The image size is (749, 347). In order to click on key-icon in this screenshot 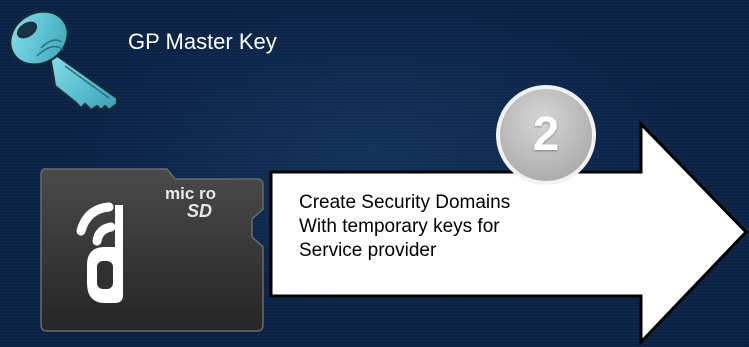, I will do `click(64, 61)`.